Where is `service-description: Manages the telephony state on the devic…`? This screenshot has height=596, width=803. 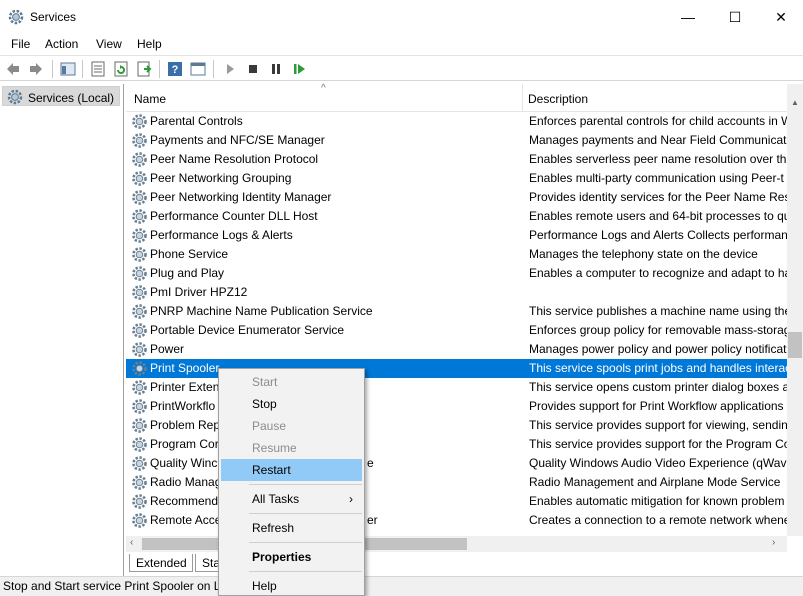 service-description: Manages the telephony state on the devic… is located at coordinates (643, 254).